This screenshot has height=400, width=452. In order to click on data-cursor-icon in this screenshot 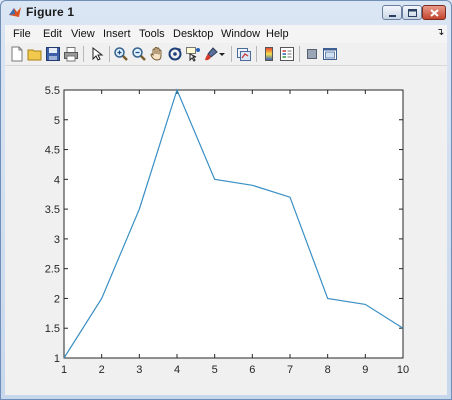, I will do `click(193, 54)`.